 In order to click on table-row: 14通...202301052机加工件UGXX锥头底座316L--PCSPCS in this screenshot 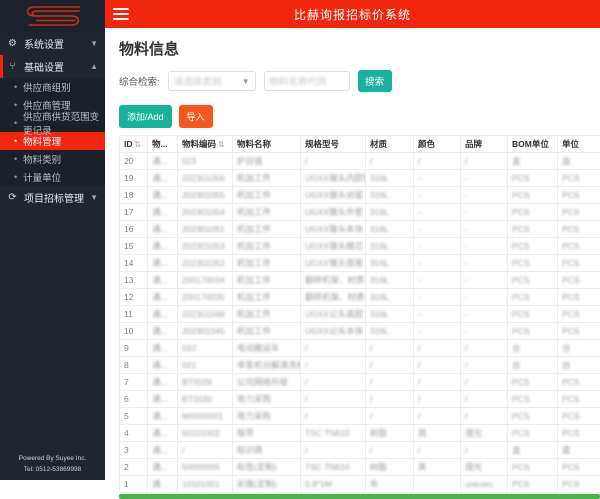, I will do `click(360, 263)`.